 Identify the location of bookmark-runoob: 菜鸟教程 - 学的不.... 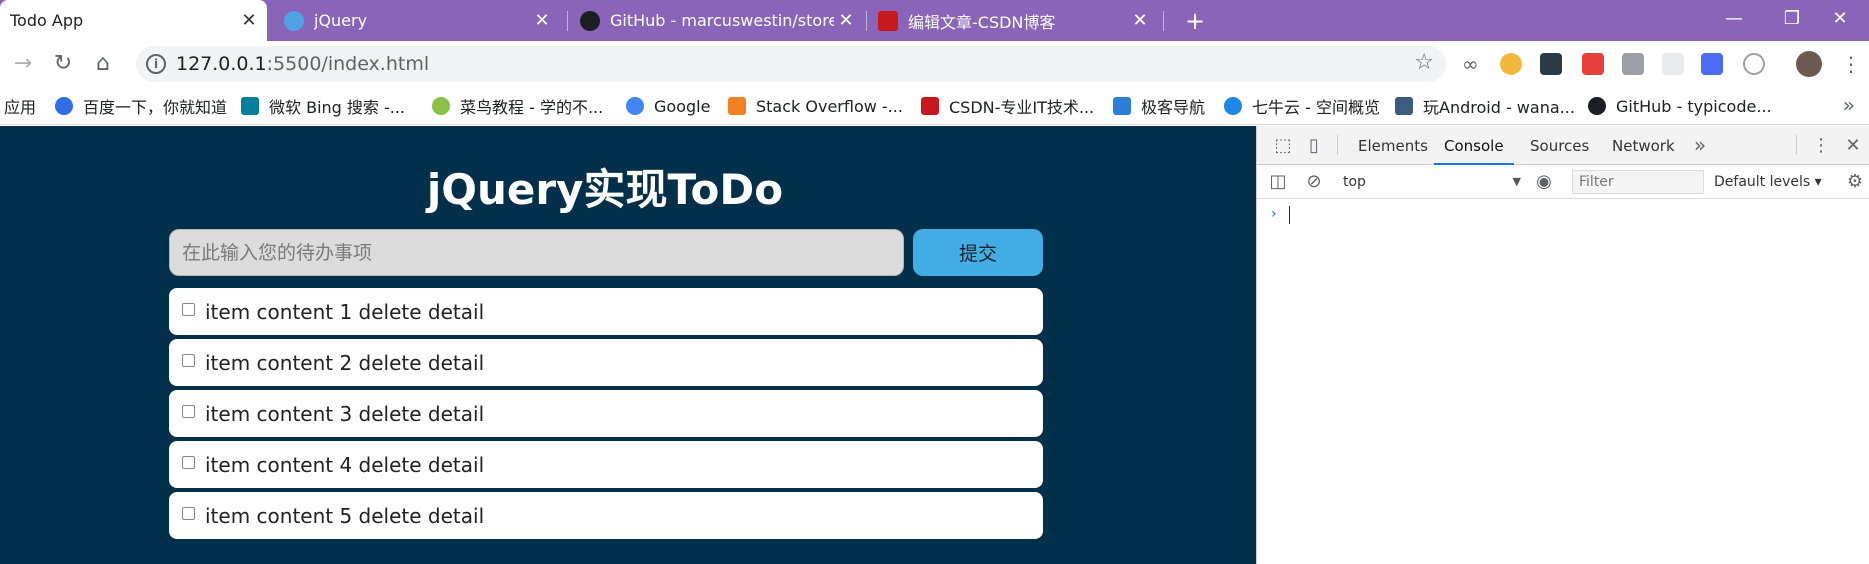
(517, 106).